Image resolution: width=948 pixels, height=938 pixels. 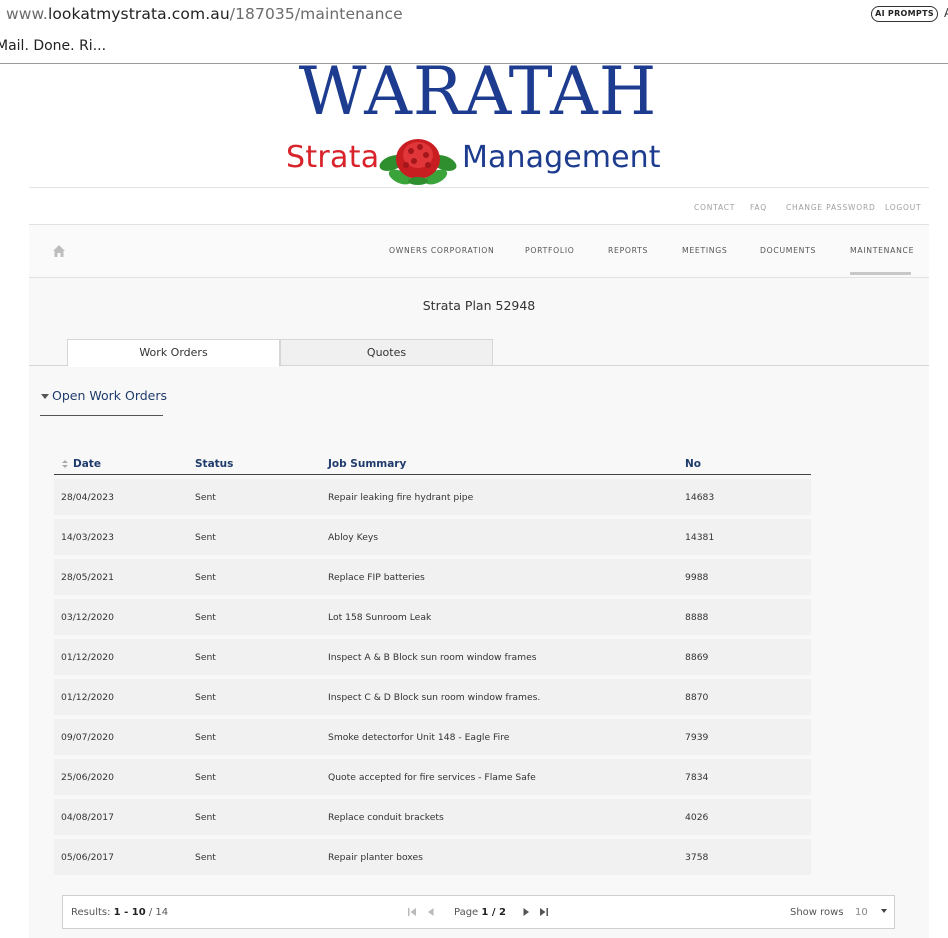 I want to click on table-row: 14/03/2023 Sent Abloy Keys 14381, so click(x=432, y=537).